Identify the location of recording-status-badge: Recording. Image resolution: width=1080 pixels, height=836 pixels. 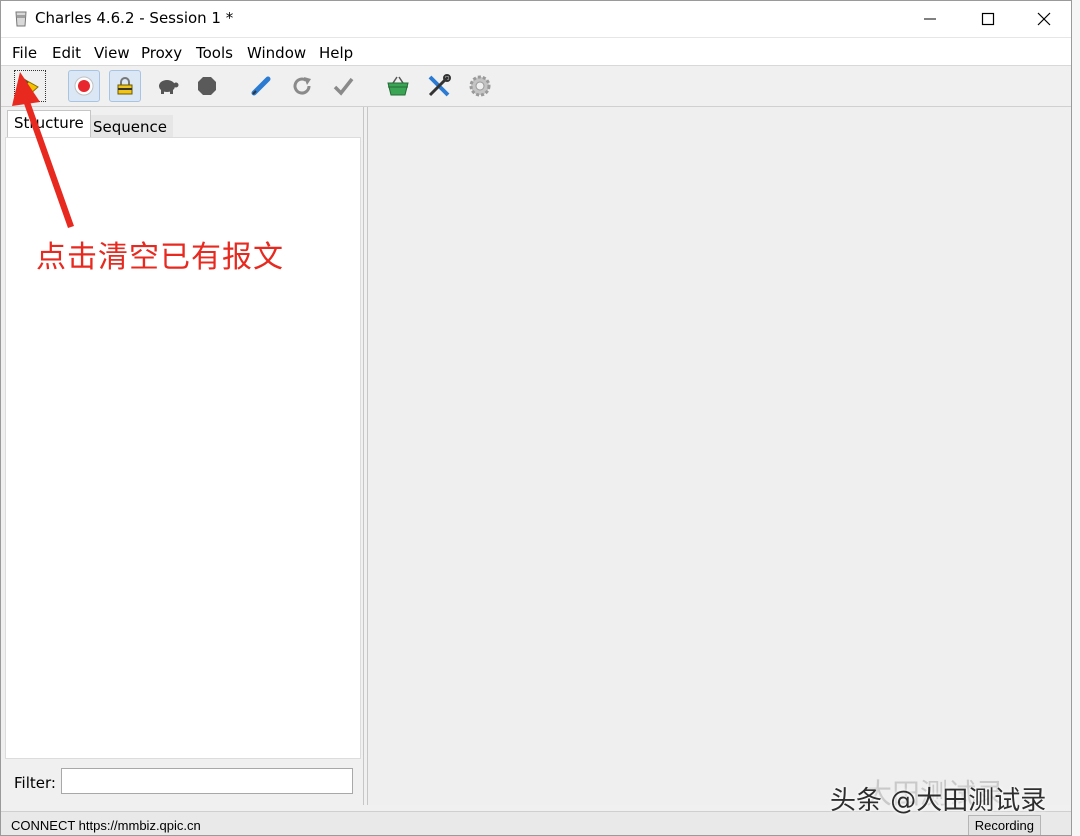
(1004, 825).